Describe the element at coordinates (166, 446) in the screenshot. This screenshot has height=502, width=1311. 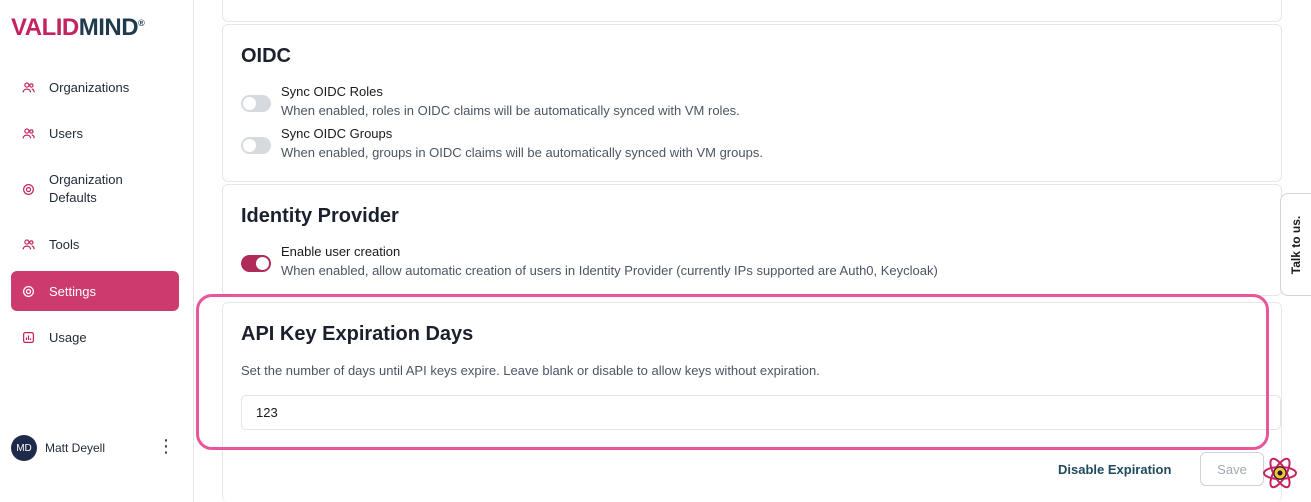
I see `more-vertical-icon: ⋮` at that location.